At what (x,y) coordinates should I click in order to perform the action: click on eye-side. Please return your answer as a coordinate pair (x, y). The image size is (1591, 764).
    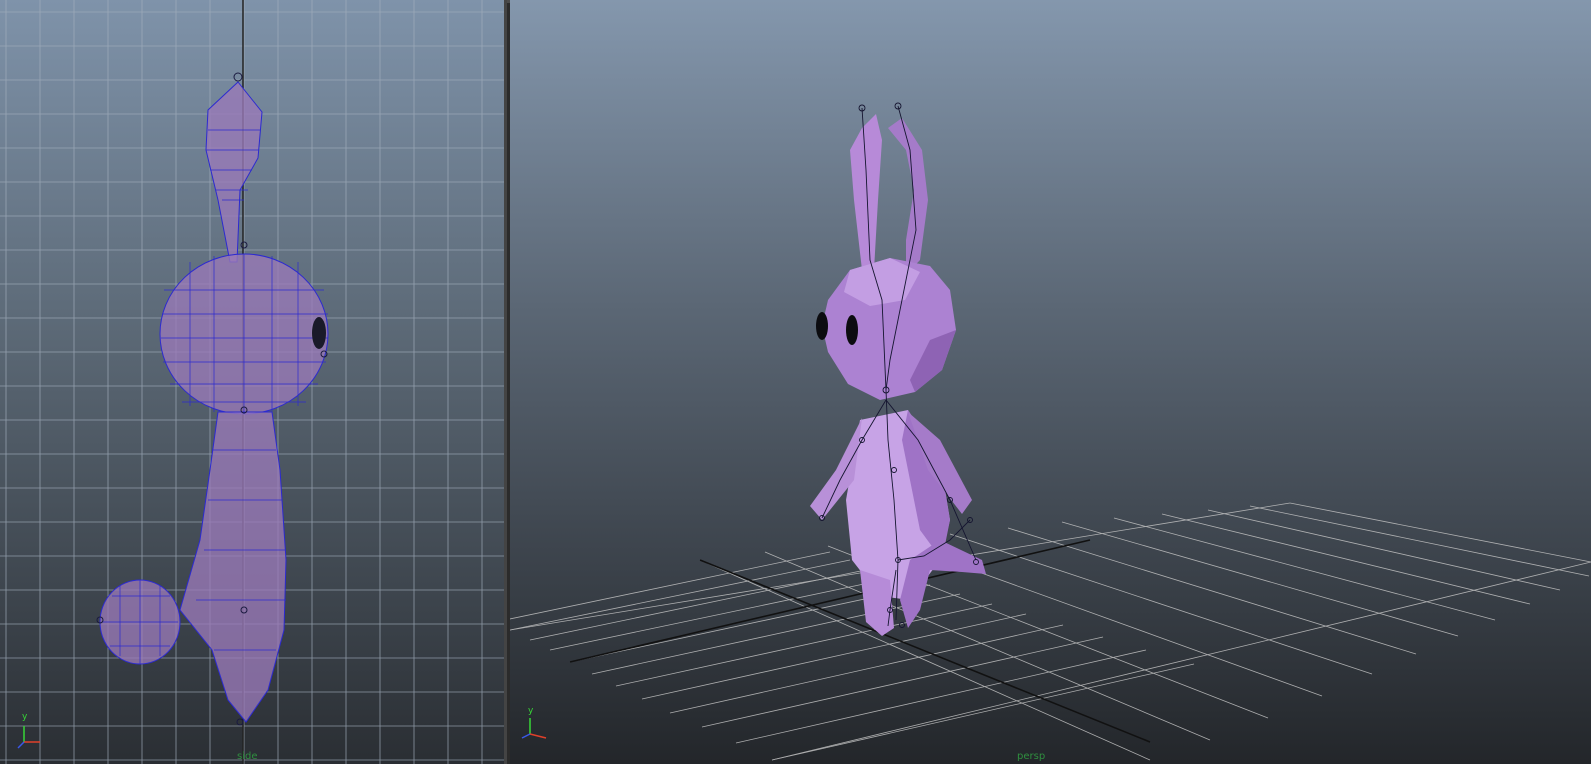
    Looking at the image, I should click on (319, 333).